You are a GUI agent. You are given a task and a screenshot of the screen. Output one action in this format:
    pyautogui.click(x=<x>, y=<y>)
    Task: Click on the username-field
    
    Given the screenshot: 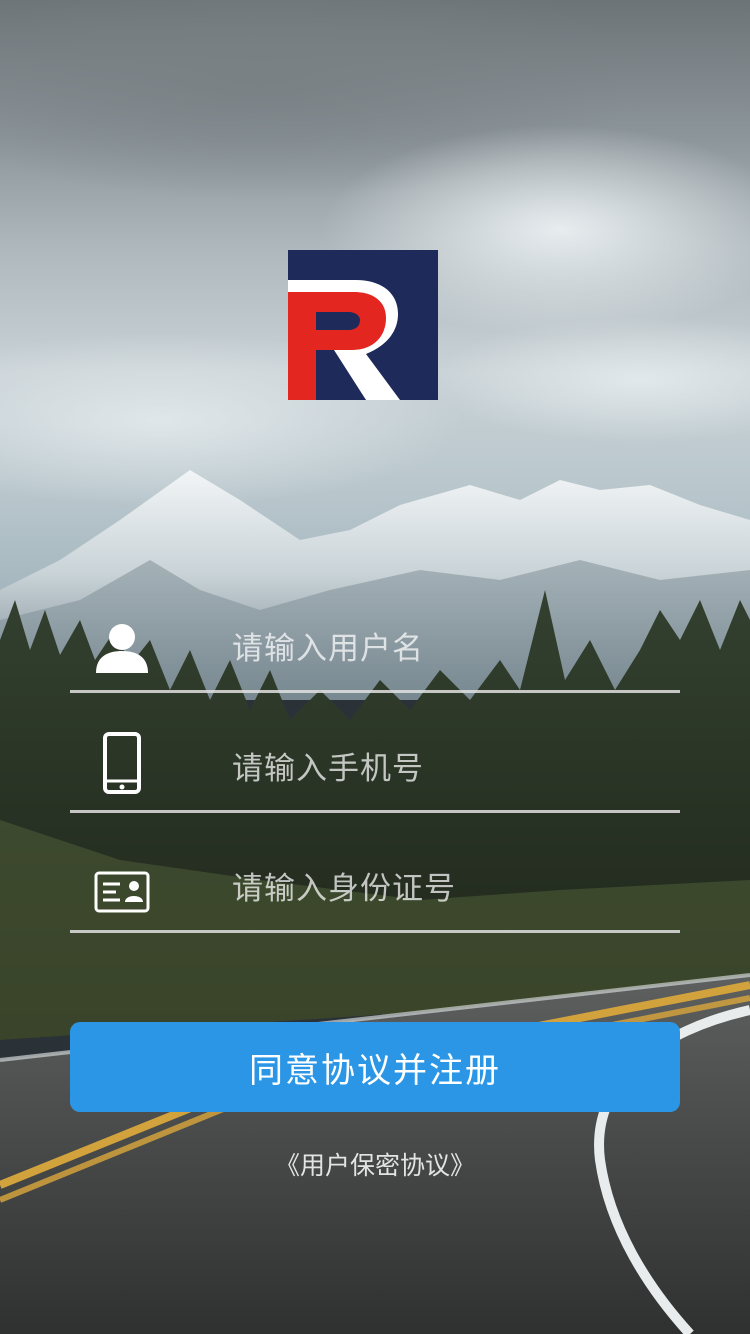 What is the action you would take?
    pyautogui.click(x=375, y=633)
    